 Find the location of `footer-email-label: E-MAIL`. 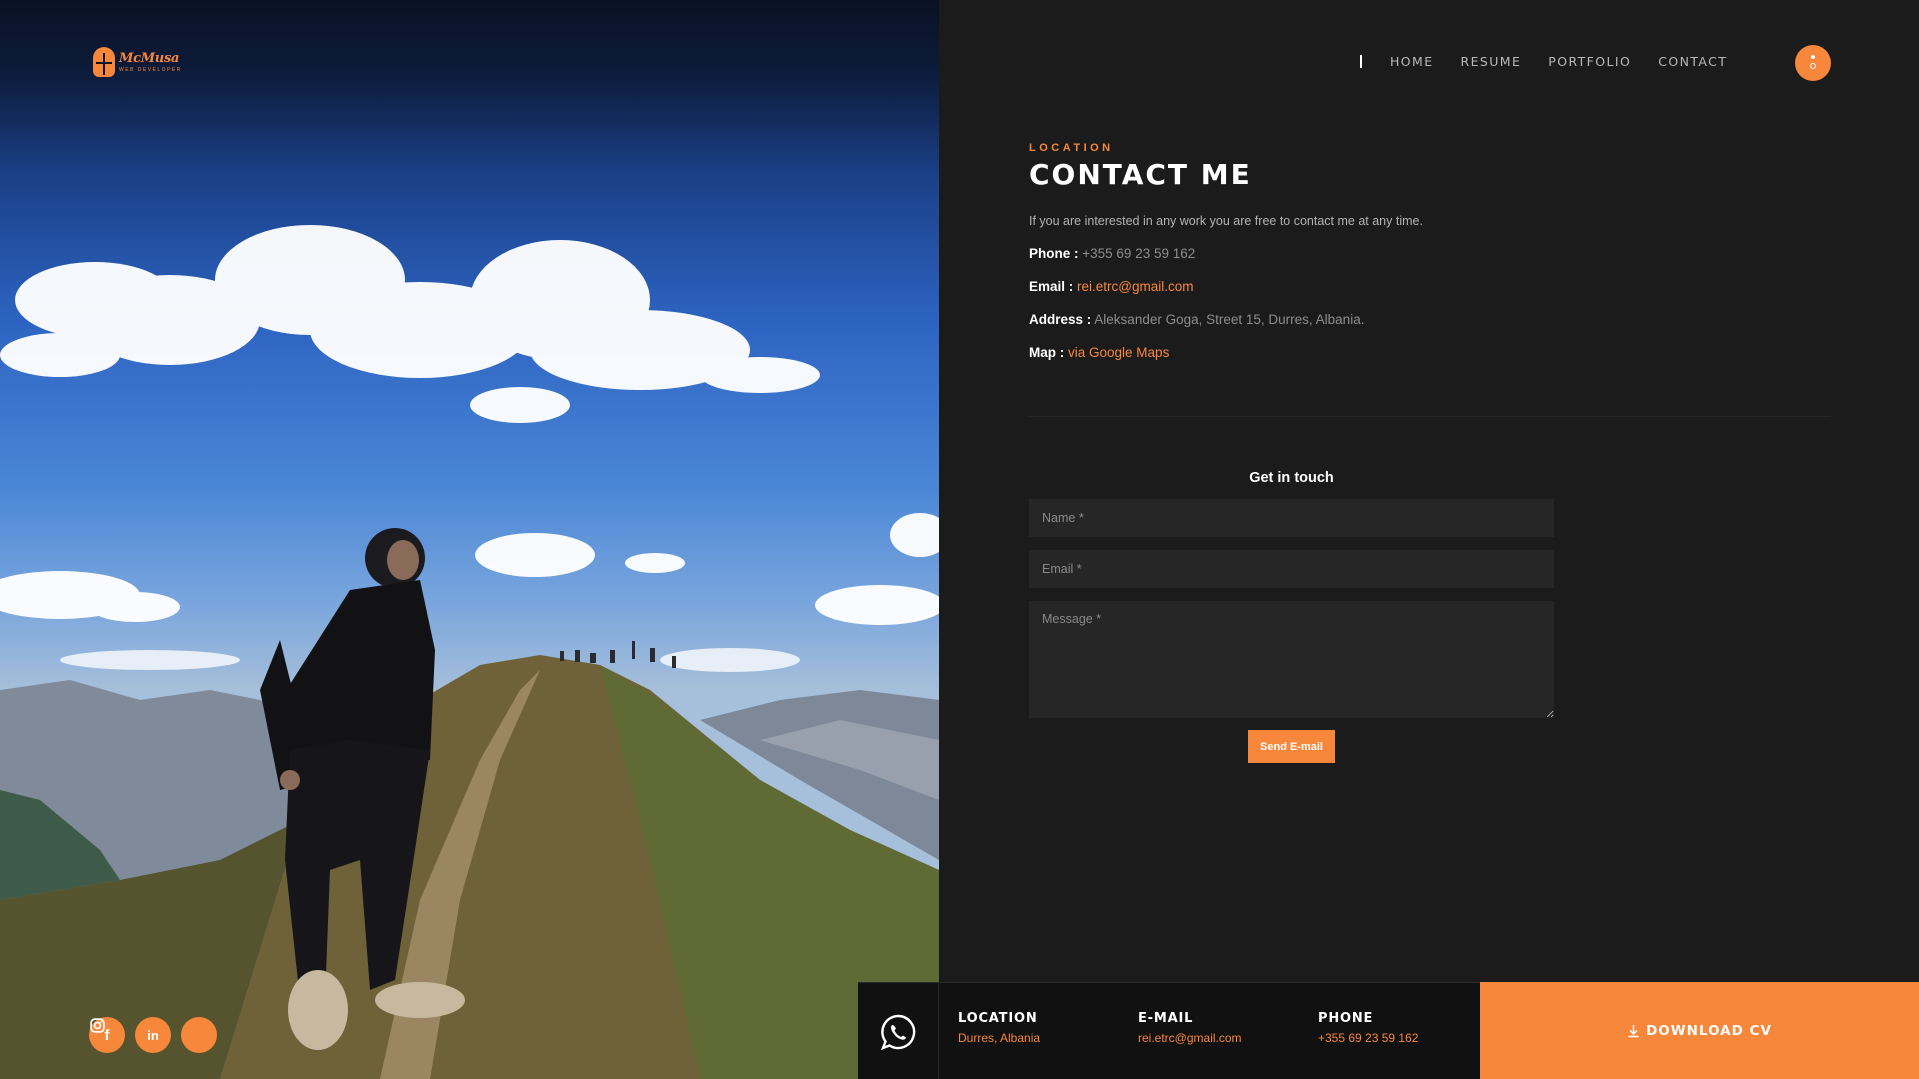

footer-email-label: E-MAIL is located at coordinates (1166, 1018).